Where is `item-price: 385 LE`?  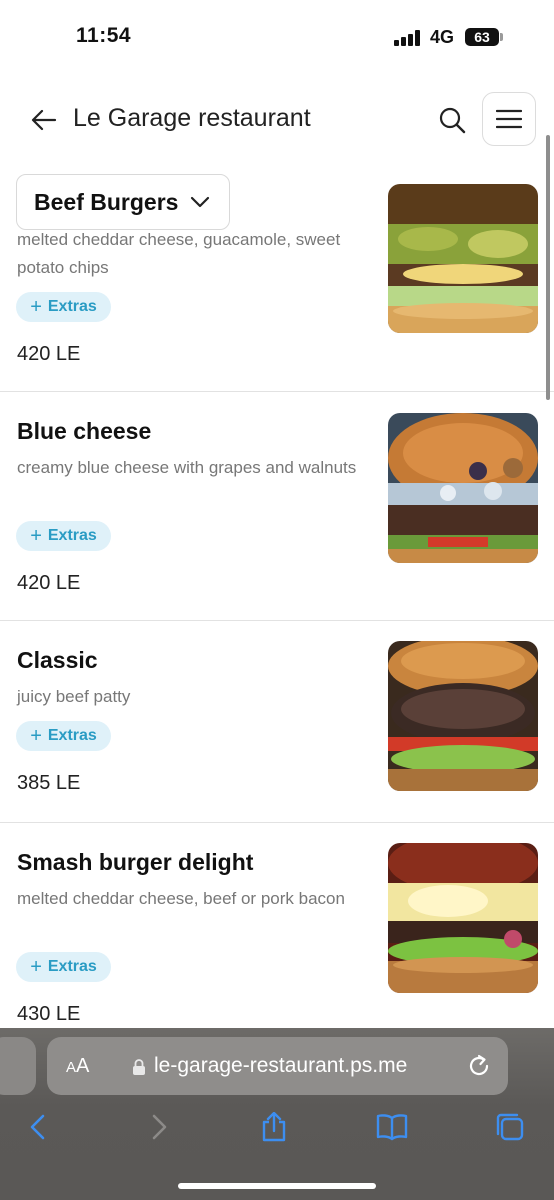 item-price: 385 LE is located at coordinates (49, 783).